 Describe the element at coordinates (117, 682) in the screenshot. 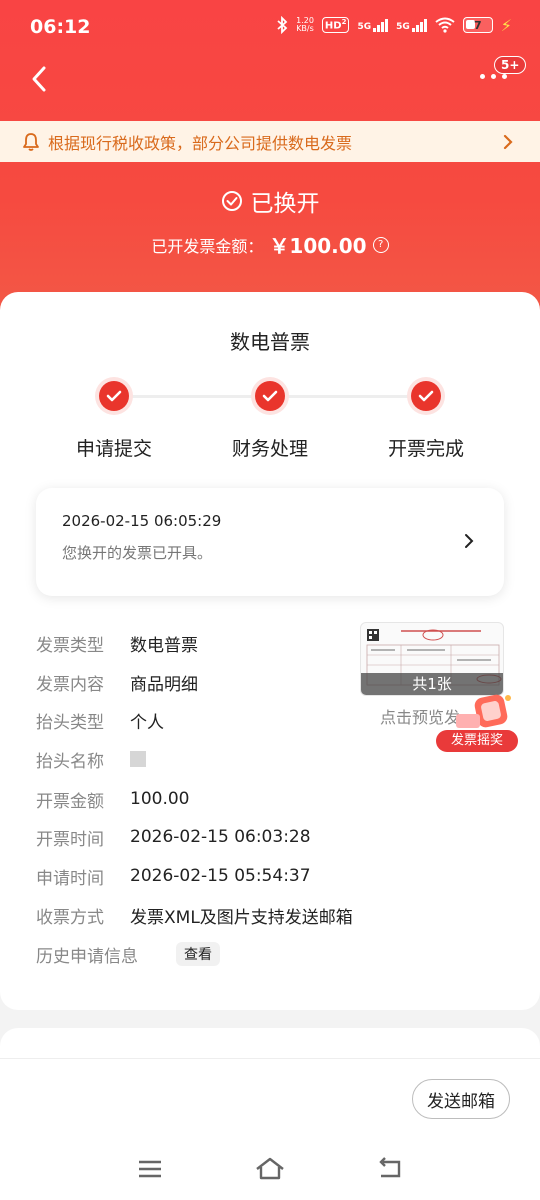

I see `detail-row: 发票内容 商品明细` at that location.